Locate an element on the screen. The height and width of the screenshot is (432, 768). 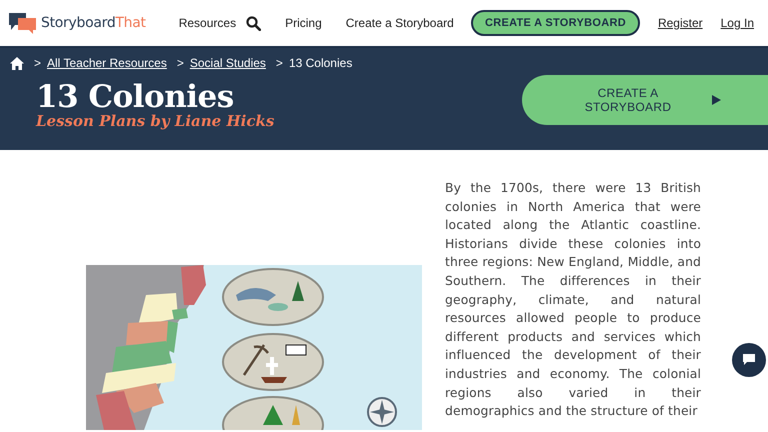
breadcrumb-link: Social Studies is located at coordinates (228, 63).